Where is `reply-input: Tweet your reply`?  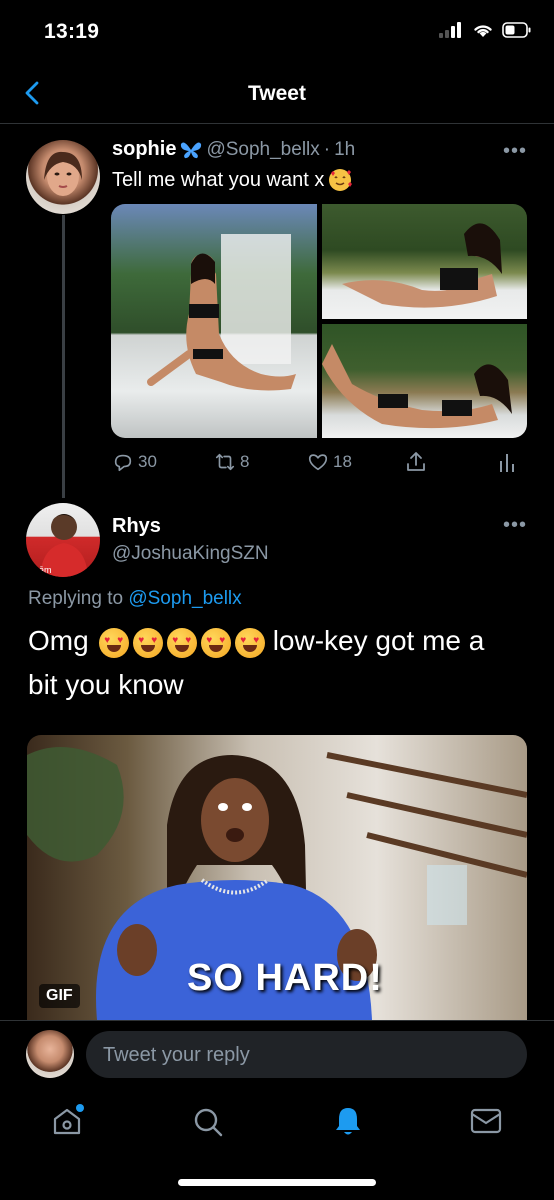 reply-input: Tweet your reply is located at coordinates (306, 1054).